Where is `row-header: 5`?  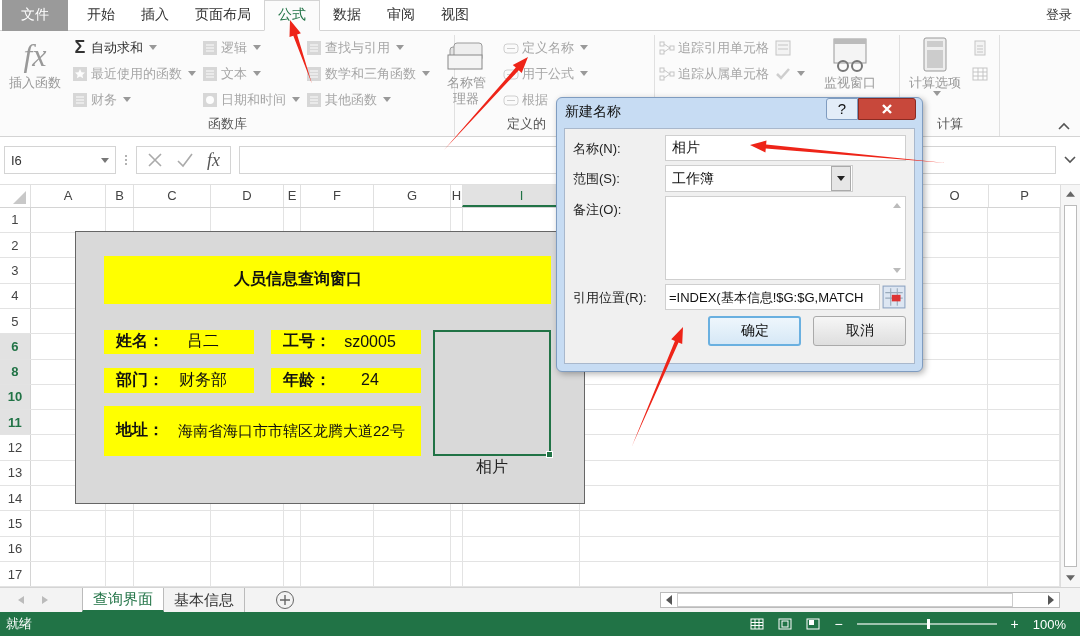 row-header: 5 is located at coordinates (15, 321).